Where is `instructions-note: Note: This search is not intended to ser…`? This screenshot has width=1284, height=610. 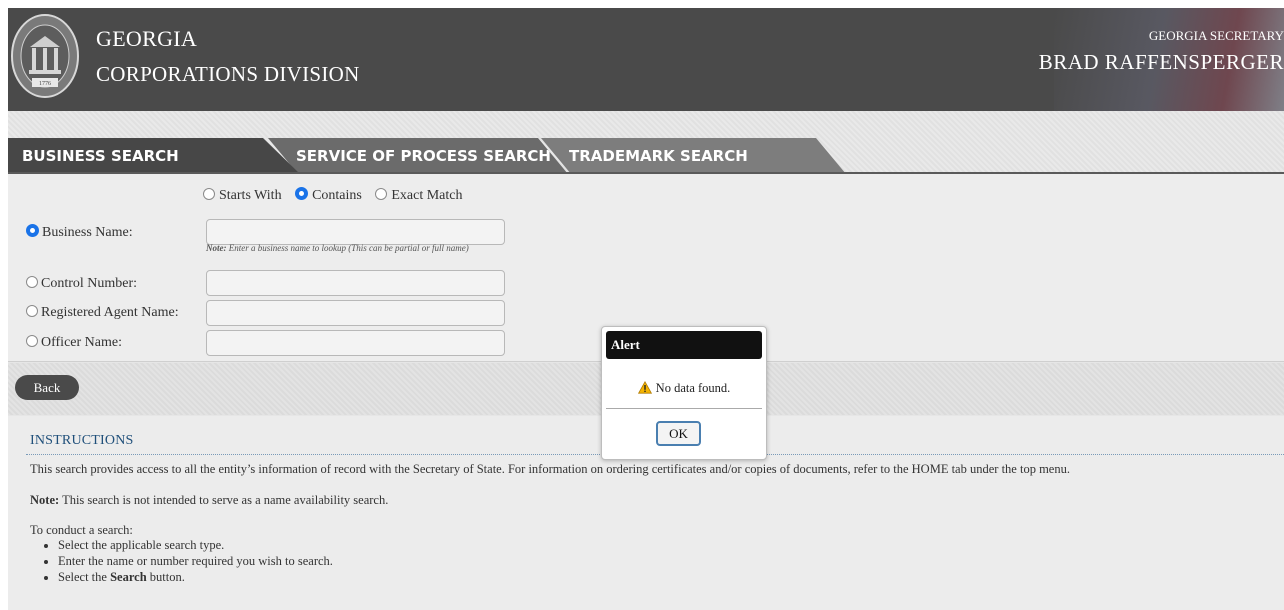 instructions-note: Note: This search is not intended to ser… is located at coordinates (209, 500).